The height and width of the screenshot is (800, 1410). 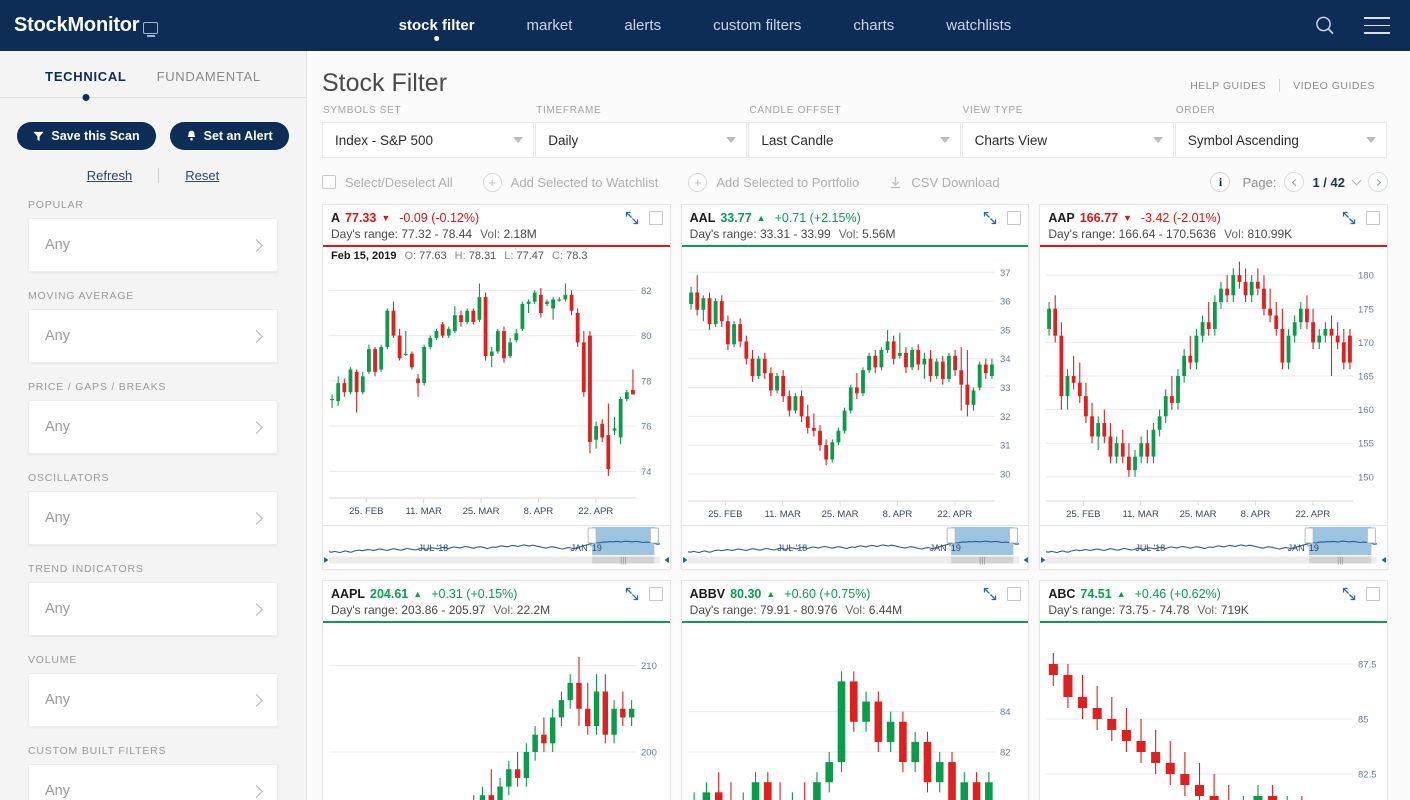 What do you see at coordinates (817, 218) in the screenshot?
I see `stock-change: +0.71 (+2.15%)` at bounding box center [817, 218].